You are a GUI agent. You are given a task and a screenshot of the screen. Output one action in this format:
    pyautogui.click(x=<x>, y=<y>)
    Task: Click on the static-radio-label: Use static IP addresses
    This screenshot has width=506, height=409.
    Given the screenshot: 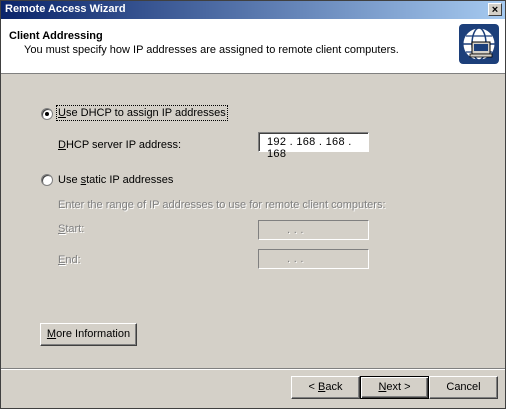 What is the action you would take?
    pyautogui.click(x=115, y=180)
    